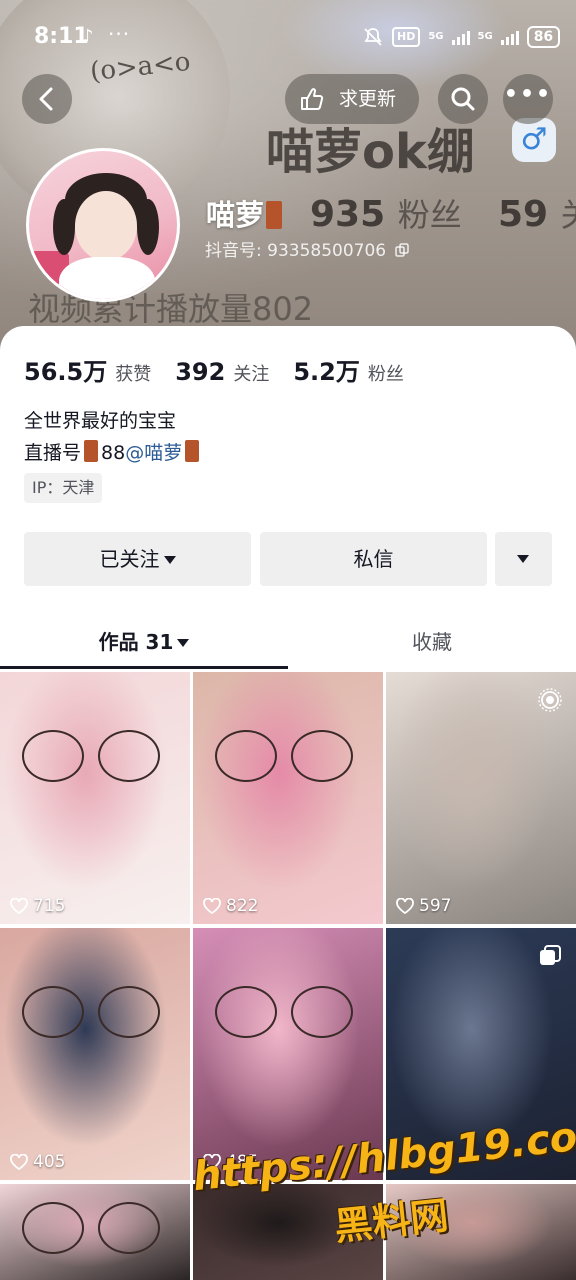 This screenshot has height=1280, width=576. Describe the element at coordinates (406, 37) in the screenshot. I see `hd-badge: HD` at that location.